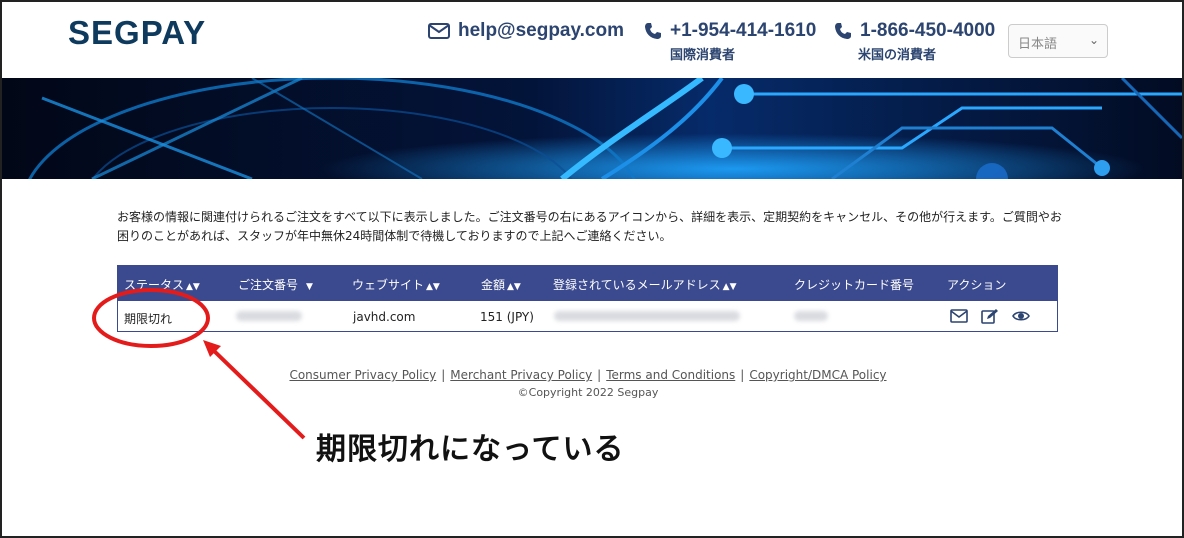 The image size is (1184, 538). I want to click on sort-desc-icon: ▼, so click(309, 287).